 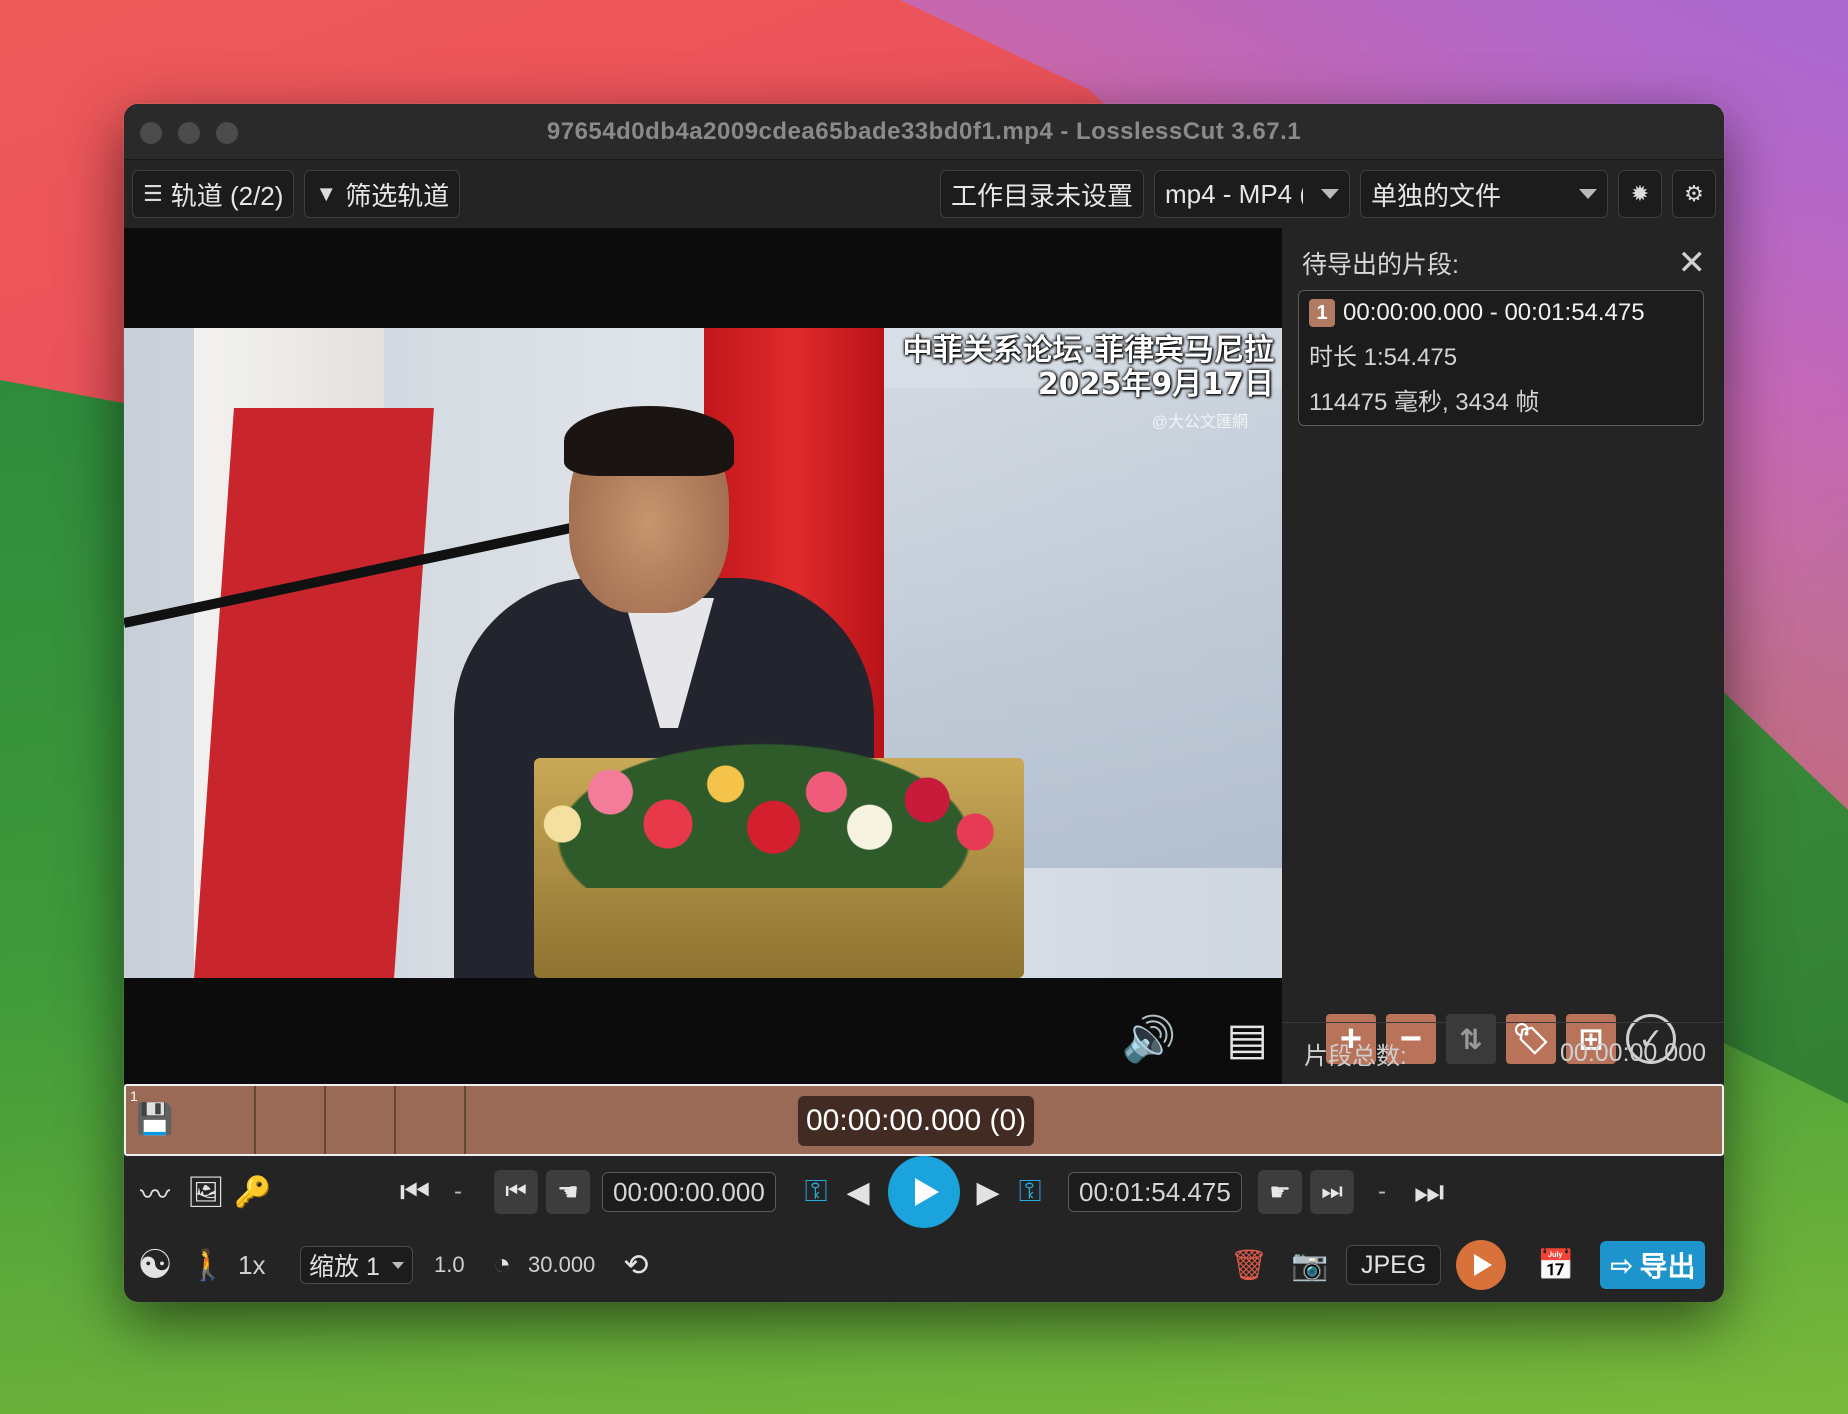 What do you see at coordinates (988, 1192) in the screenshot?
I see `next-frame-icon: ▶` at bounding box center [988, 1192].